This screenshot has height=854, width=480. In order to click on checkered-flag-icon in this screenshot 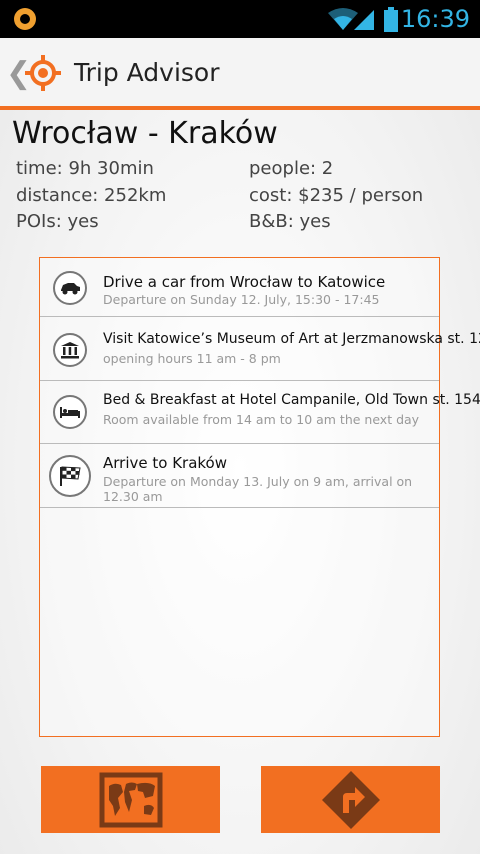, I will do `click(70, 476)`.